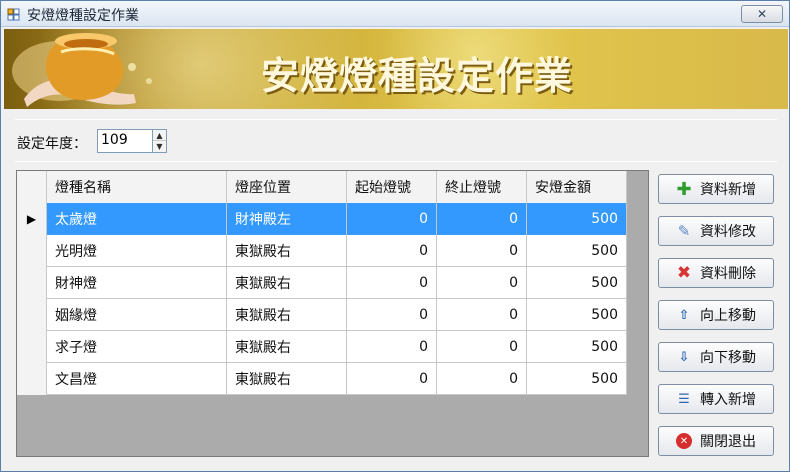 The height and width of the screenshot is (472, 790). Describe the element at coordinates (728, 274) in the screenshot. I see `delete-record-label: 資料刪除` at that location.